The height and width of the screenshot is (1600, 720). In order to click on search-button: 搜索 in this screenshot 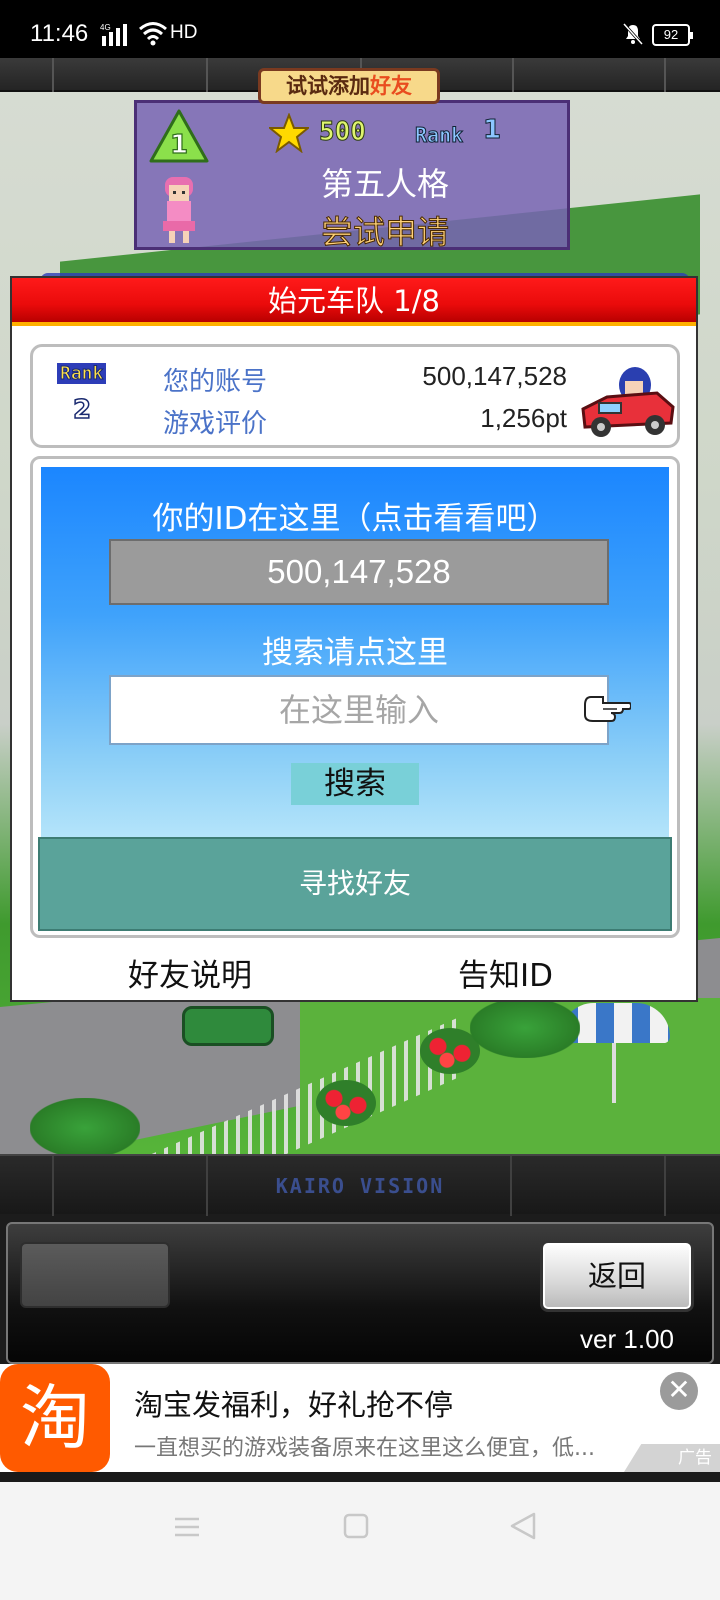, I will do `click(355, 784)`.